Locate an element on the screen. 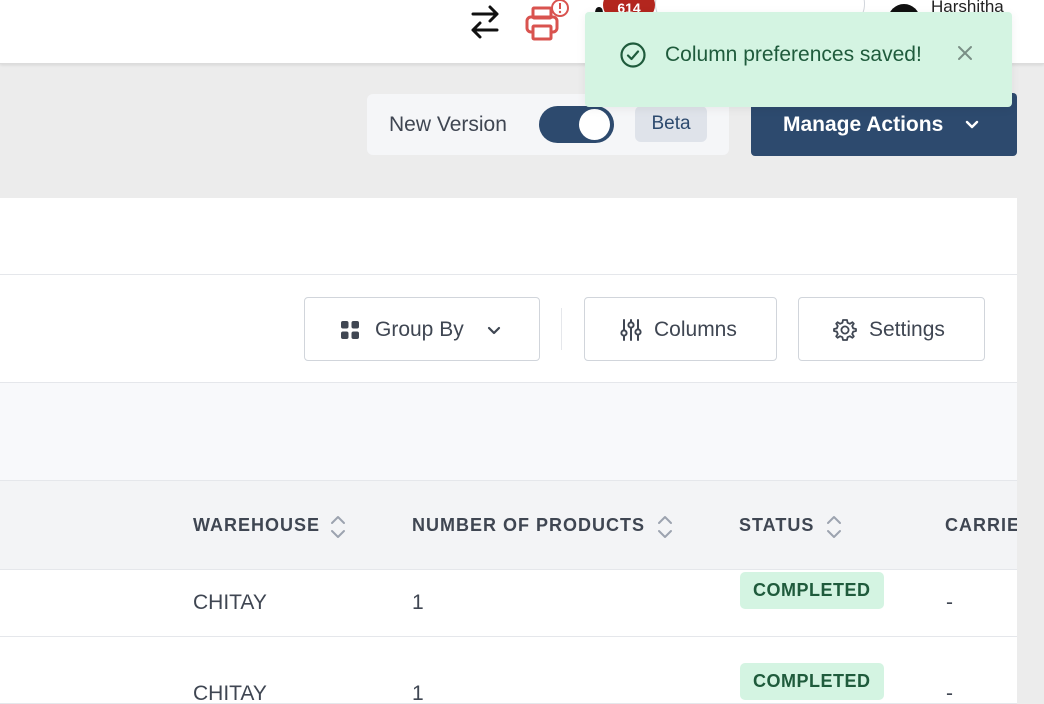 The height and width of the screenshot is (704, 1044). check-circle-icon is located at coordinates (633, 55).